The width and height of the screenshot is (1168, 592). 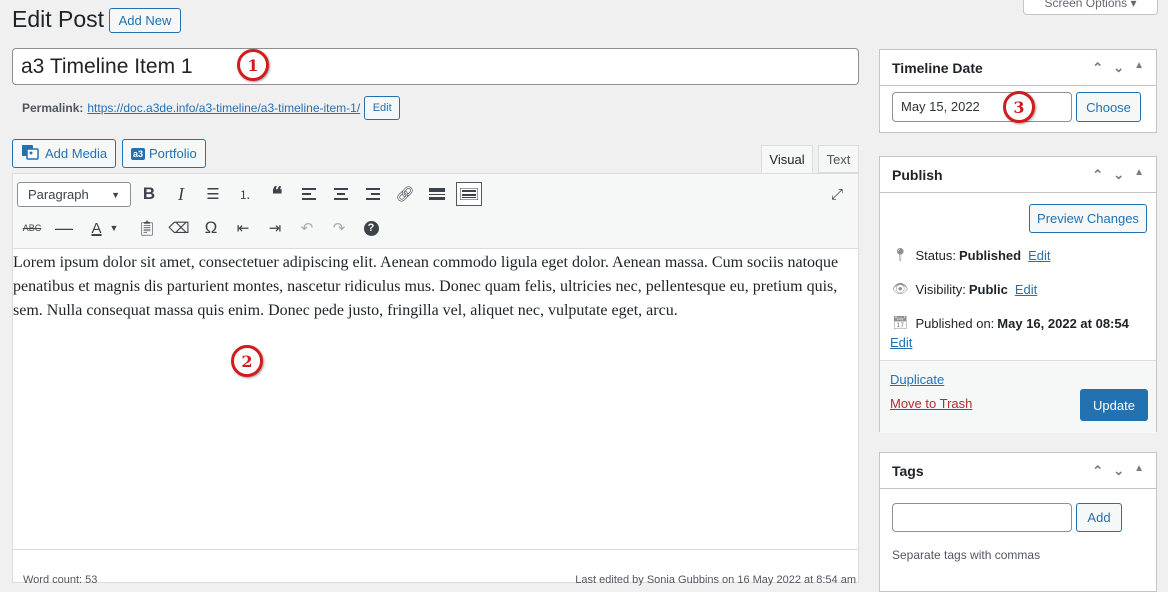 What do you see at coordinates (1018, 175) in the screenshot?
I see `publish-header: Publish ⌃ ⌄ ▲` at bounding box center [1018, 175].